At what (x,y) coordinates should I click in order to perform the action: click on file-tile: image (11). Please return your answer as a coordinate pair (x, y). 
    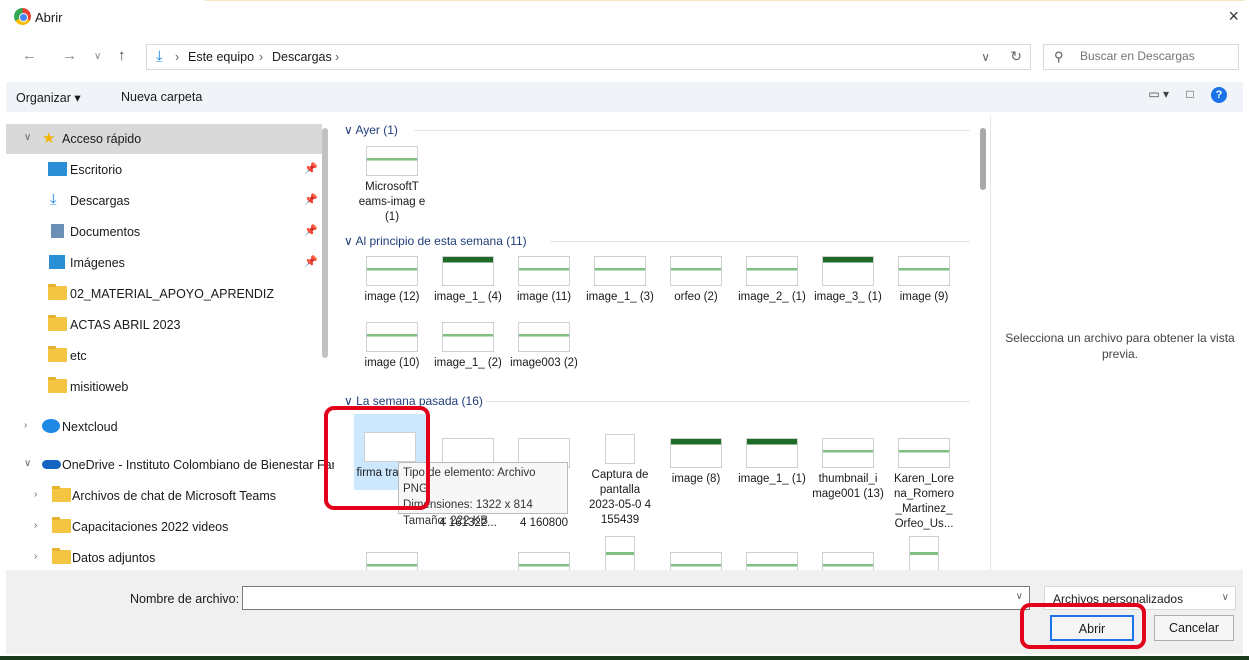
    Looking at the image, I should click on (544, 280).